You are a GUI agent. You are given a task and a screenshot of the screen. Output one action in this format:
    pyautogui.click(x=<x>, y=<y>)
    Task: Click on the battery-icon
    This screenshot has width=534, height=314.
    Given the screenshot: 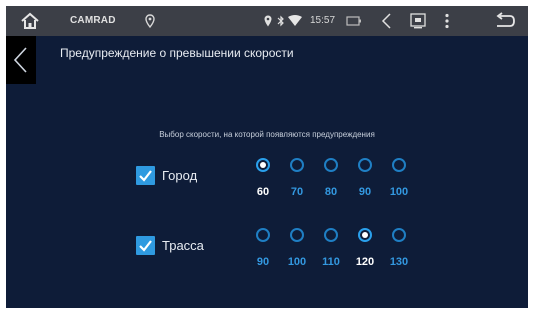 What is the action you would take?
    pyautogui.click(x=353, y=21)
    